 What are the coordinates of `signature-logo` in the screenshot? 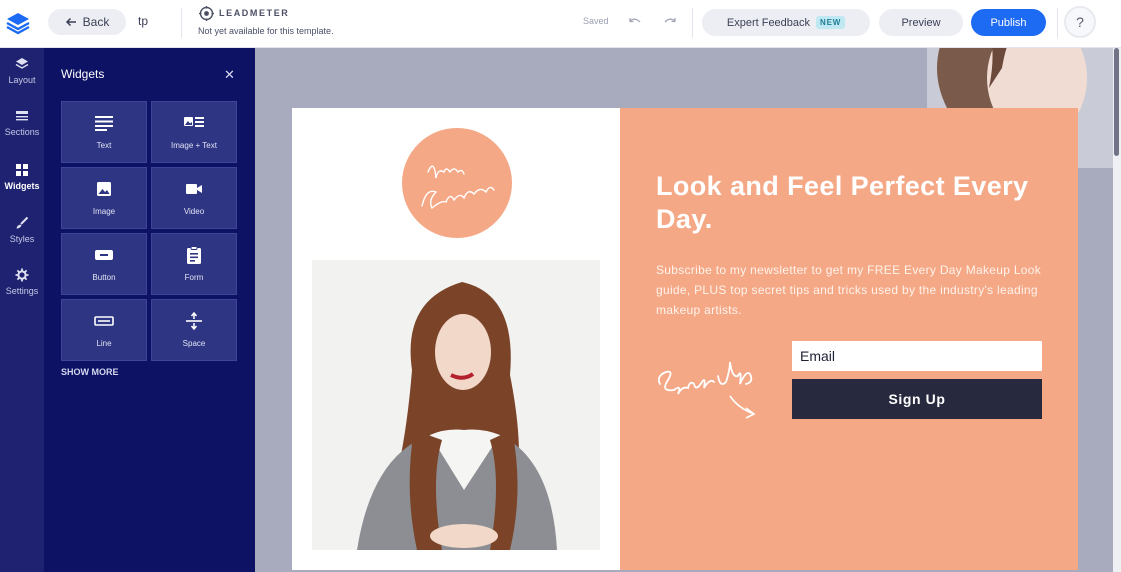 It's located at (457, 183).